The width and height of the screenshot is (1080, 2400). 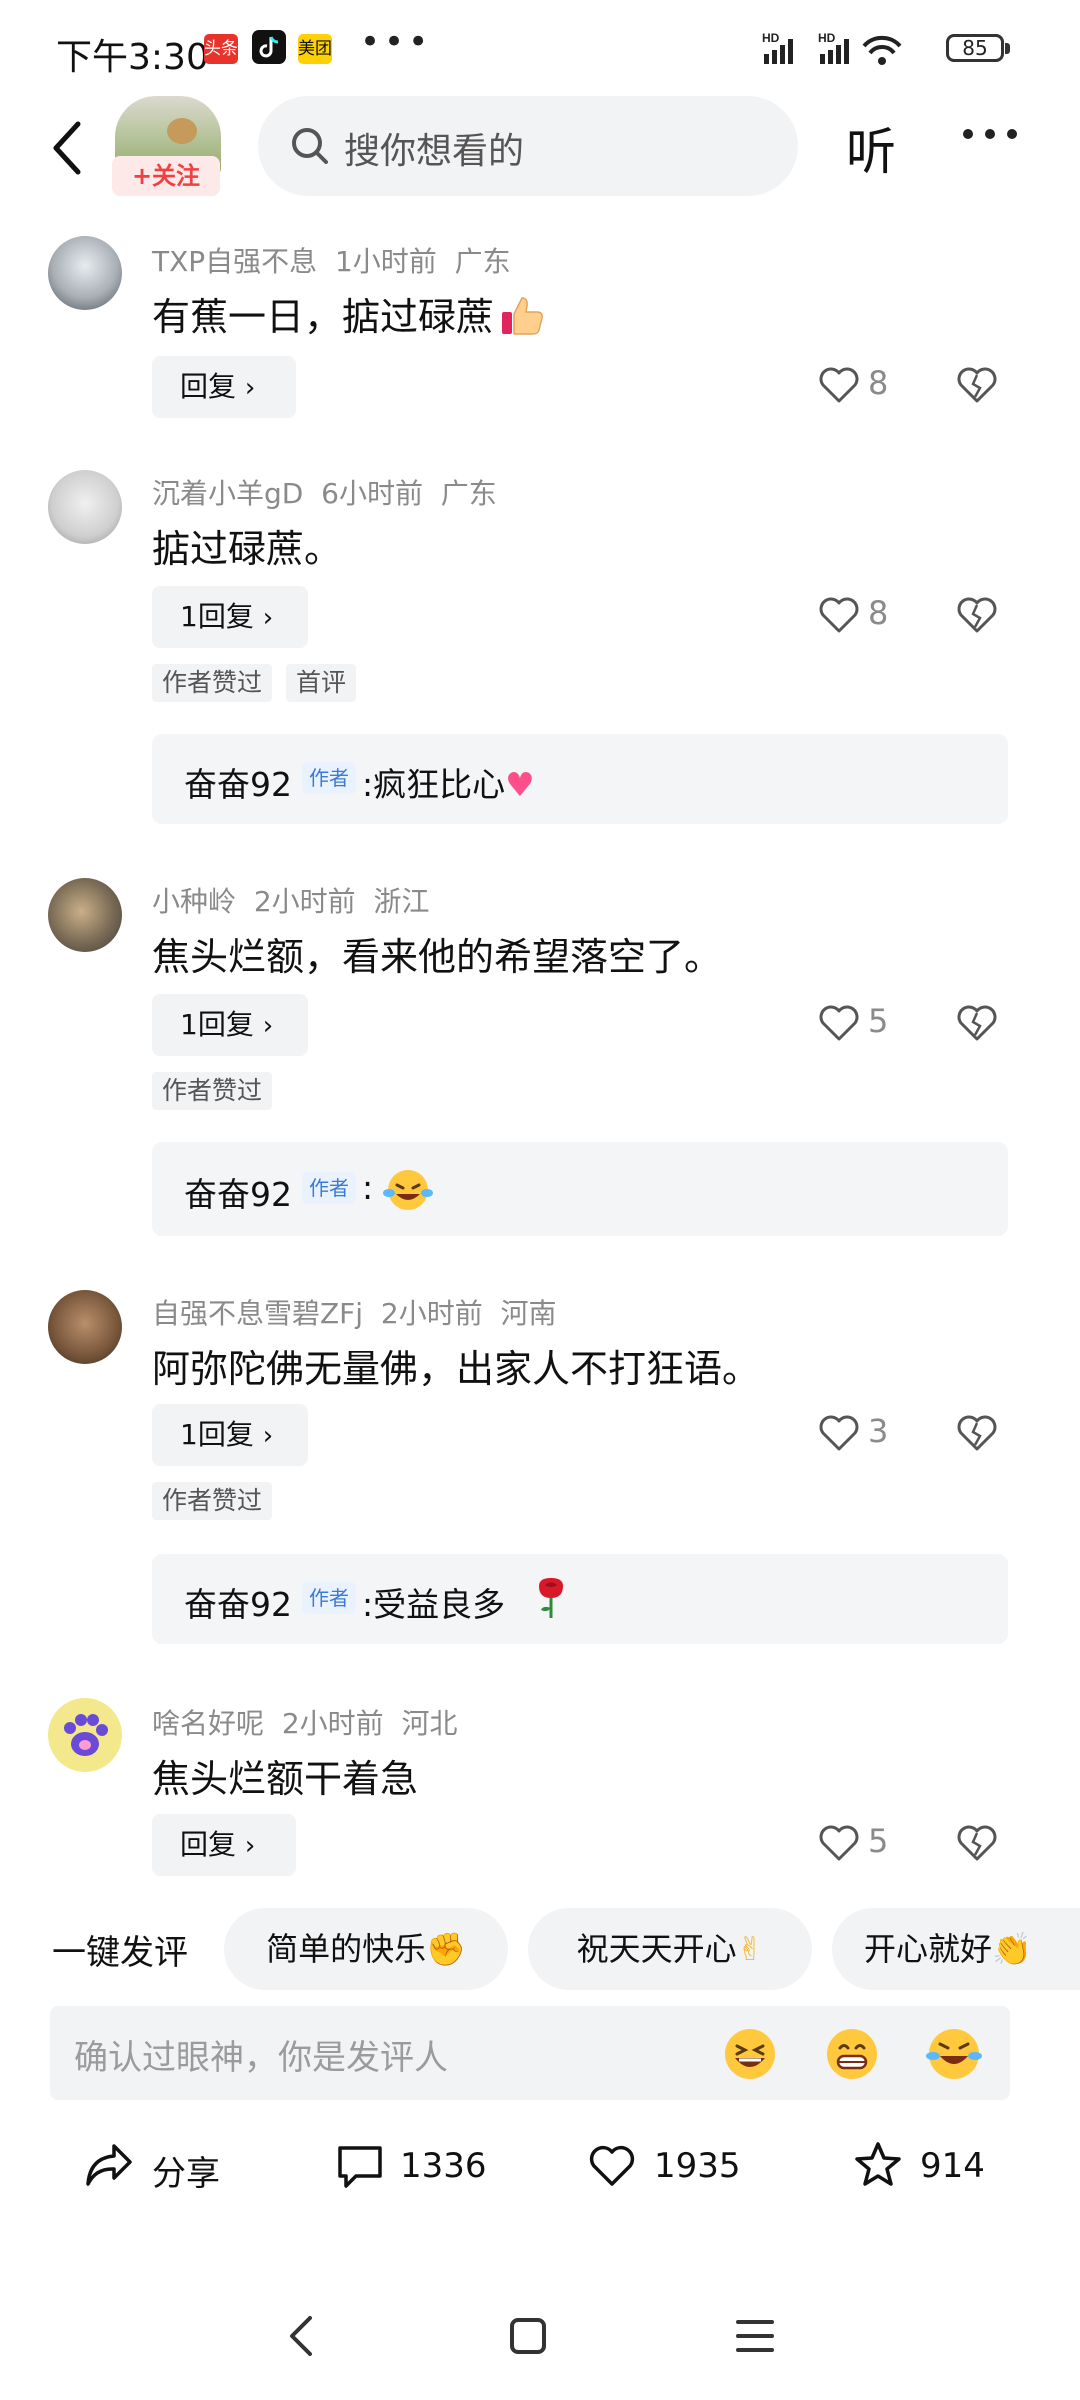 What do you see at coordinates (952, 2166) in the screenshot?
I see `favorite-count: 914` at bounding box center [952, 2166].